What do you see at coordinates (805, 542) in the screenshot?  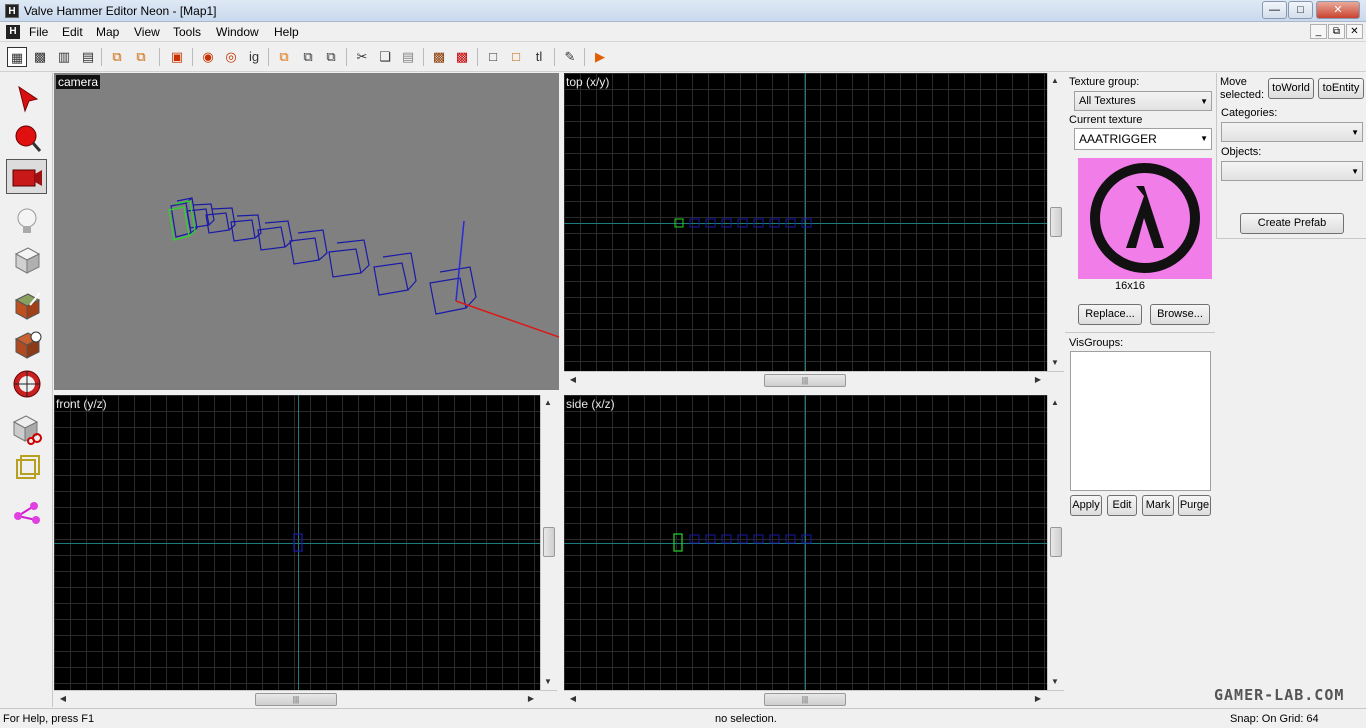 I see `side-viewport: side (x/z)` at bounding box center [805, 542].